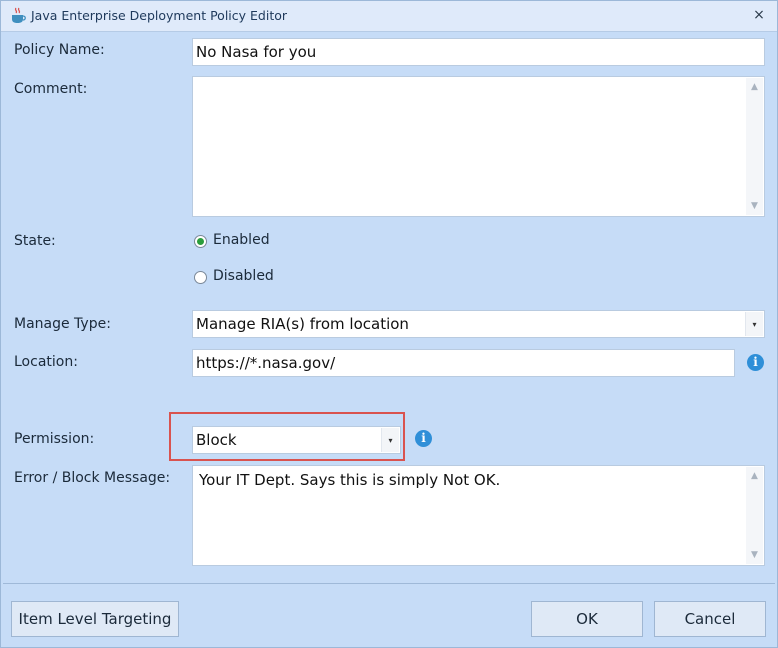  Describe the element at coordinates (755, 362) in the screenshot. I see `location-info-icon: i` at that location.